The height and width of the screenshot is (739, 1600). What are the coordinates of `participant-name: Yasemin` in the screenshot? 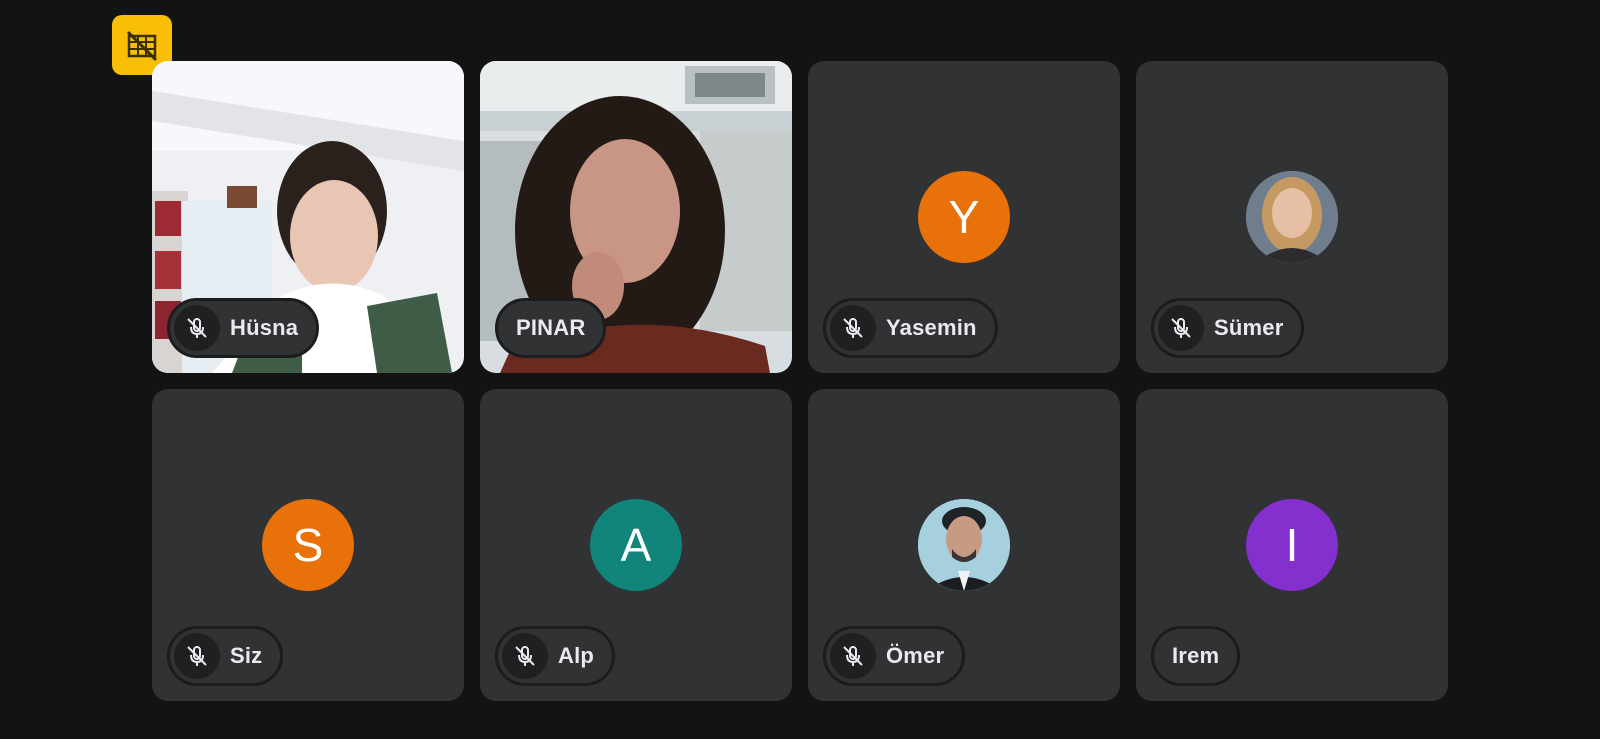 It's located at (931, 327).